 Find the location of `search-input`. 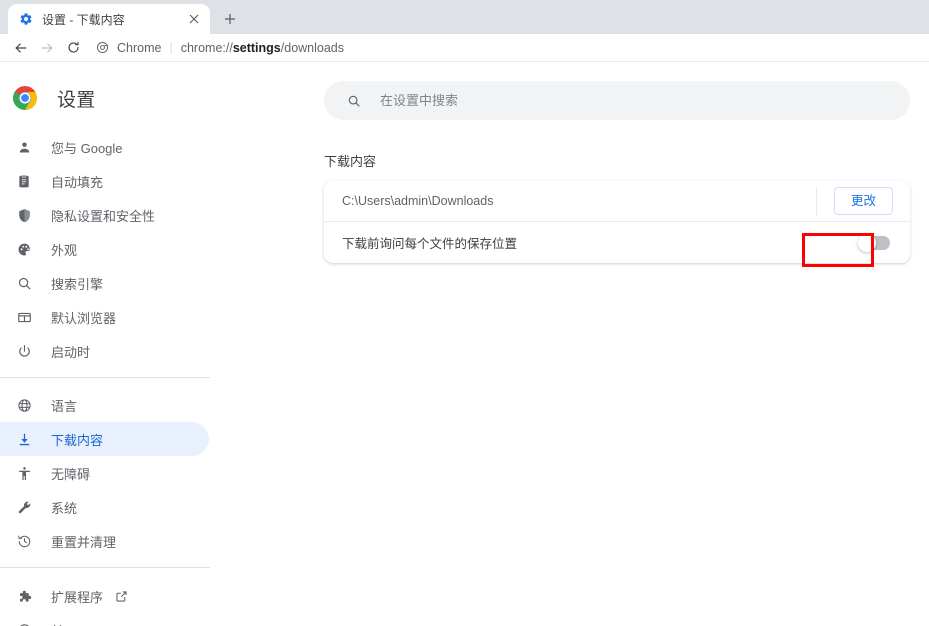

search-input is located at coordinates (645, 100).